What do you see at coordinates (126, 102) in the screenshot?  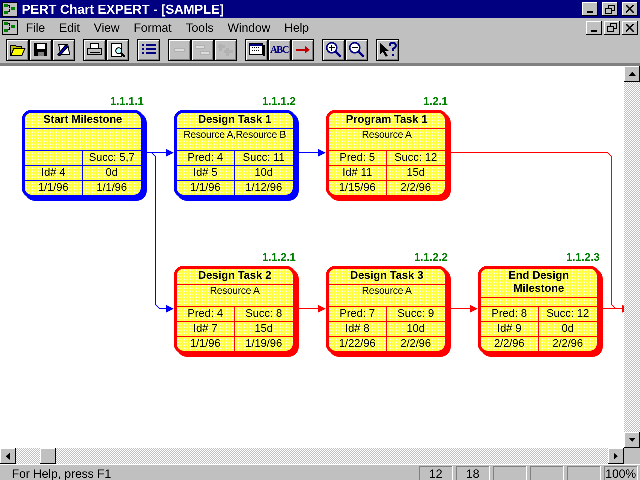 I see `wbs-code: 1.1.1.1` at bounding box center [126, 102].